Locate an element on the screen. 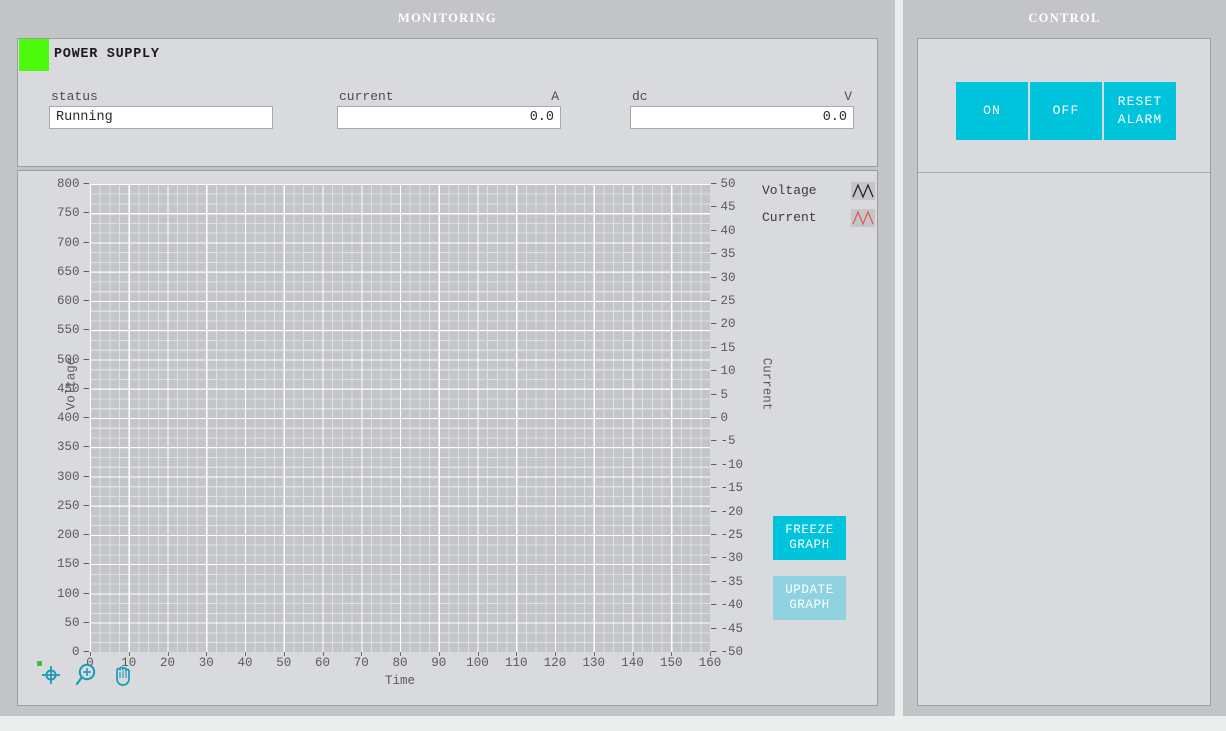  freeze-graph-line1: FREEZE is located at coordinates (809, 530).